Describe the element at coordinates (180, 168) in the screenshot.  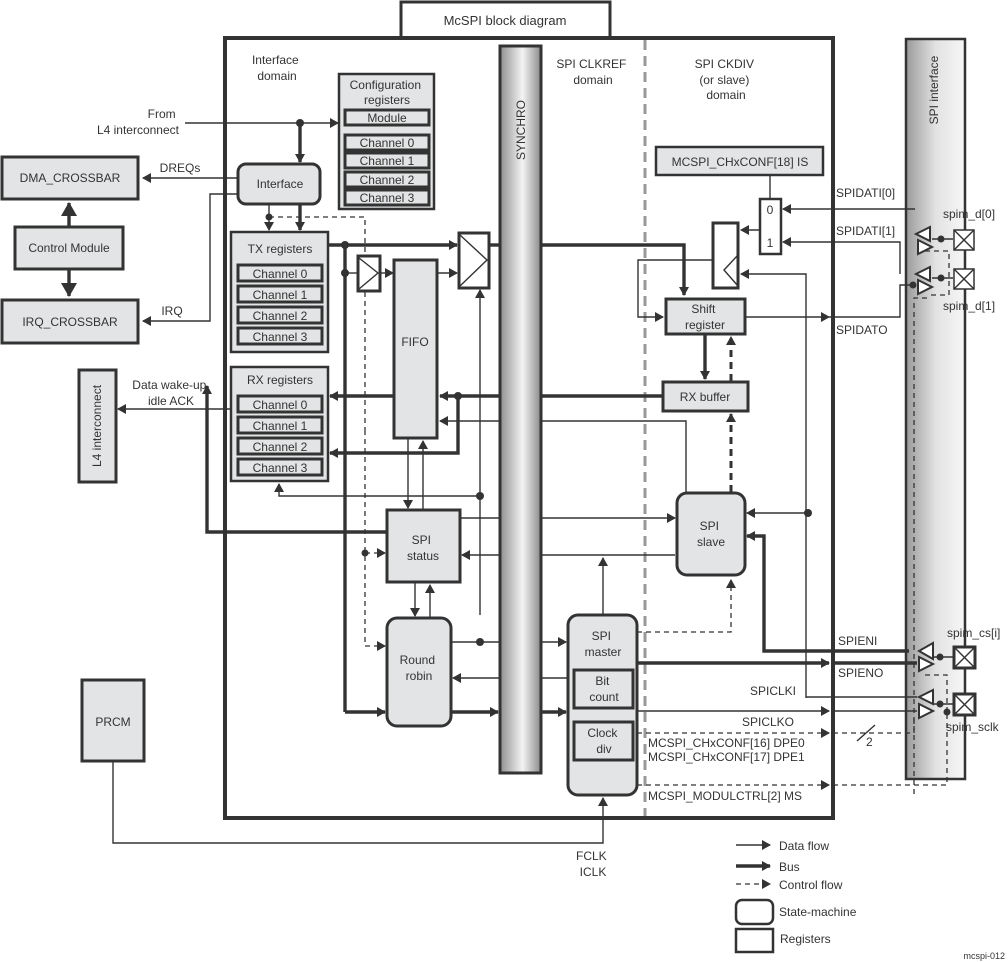
I see `dreqs-label: DREQs` at that location.